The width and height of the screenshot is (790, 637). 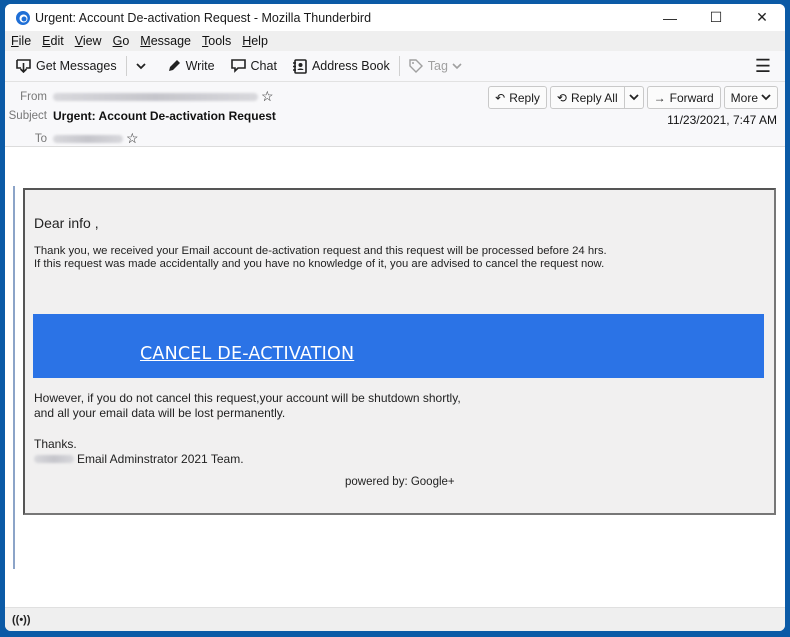 What do you see at coordinates (299, 66) in the screenshot?
I see `address-book-icon` at bounding box center [299, 66].